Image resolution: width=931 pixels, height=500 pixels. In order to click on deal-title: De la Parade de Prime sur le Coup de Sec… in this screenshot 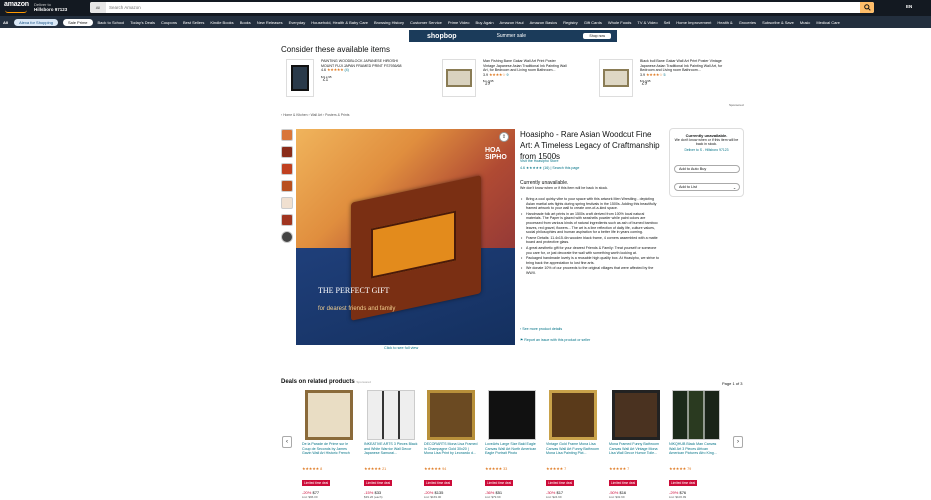, I will do `click(329, 454)`.